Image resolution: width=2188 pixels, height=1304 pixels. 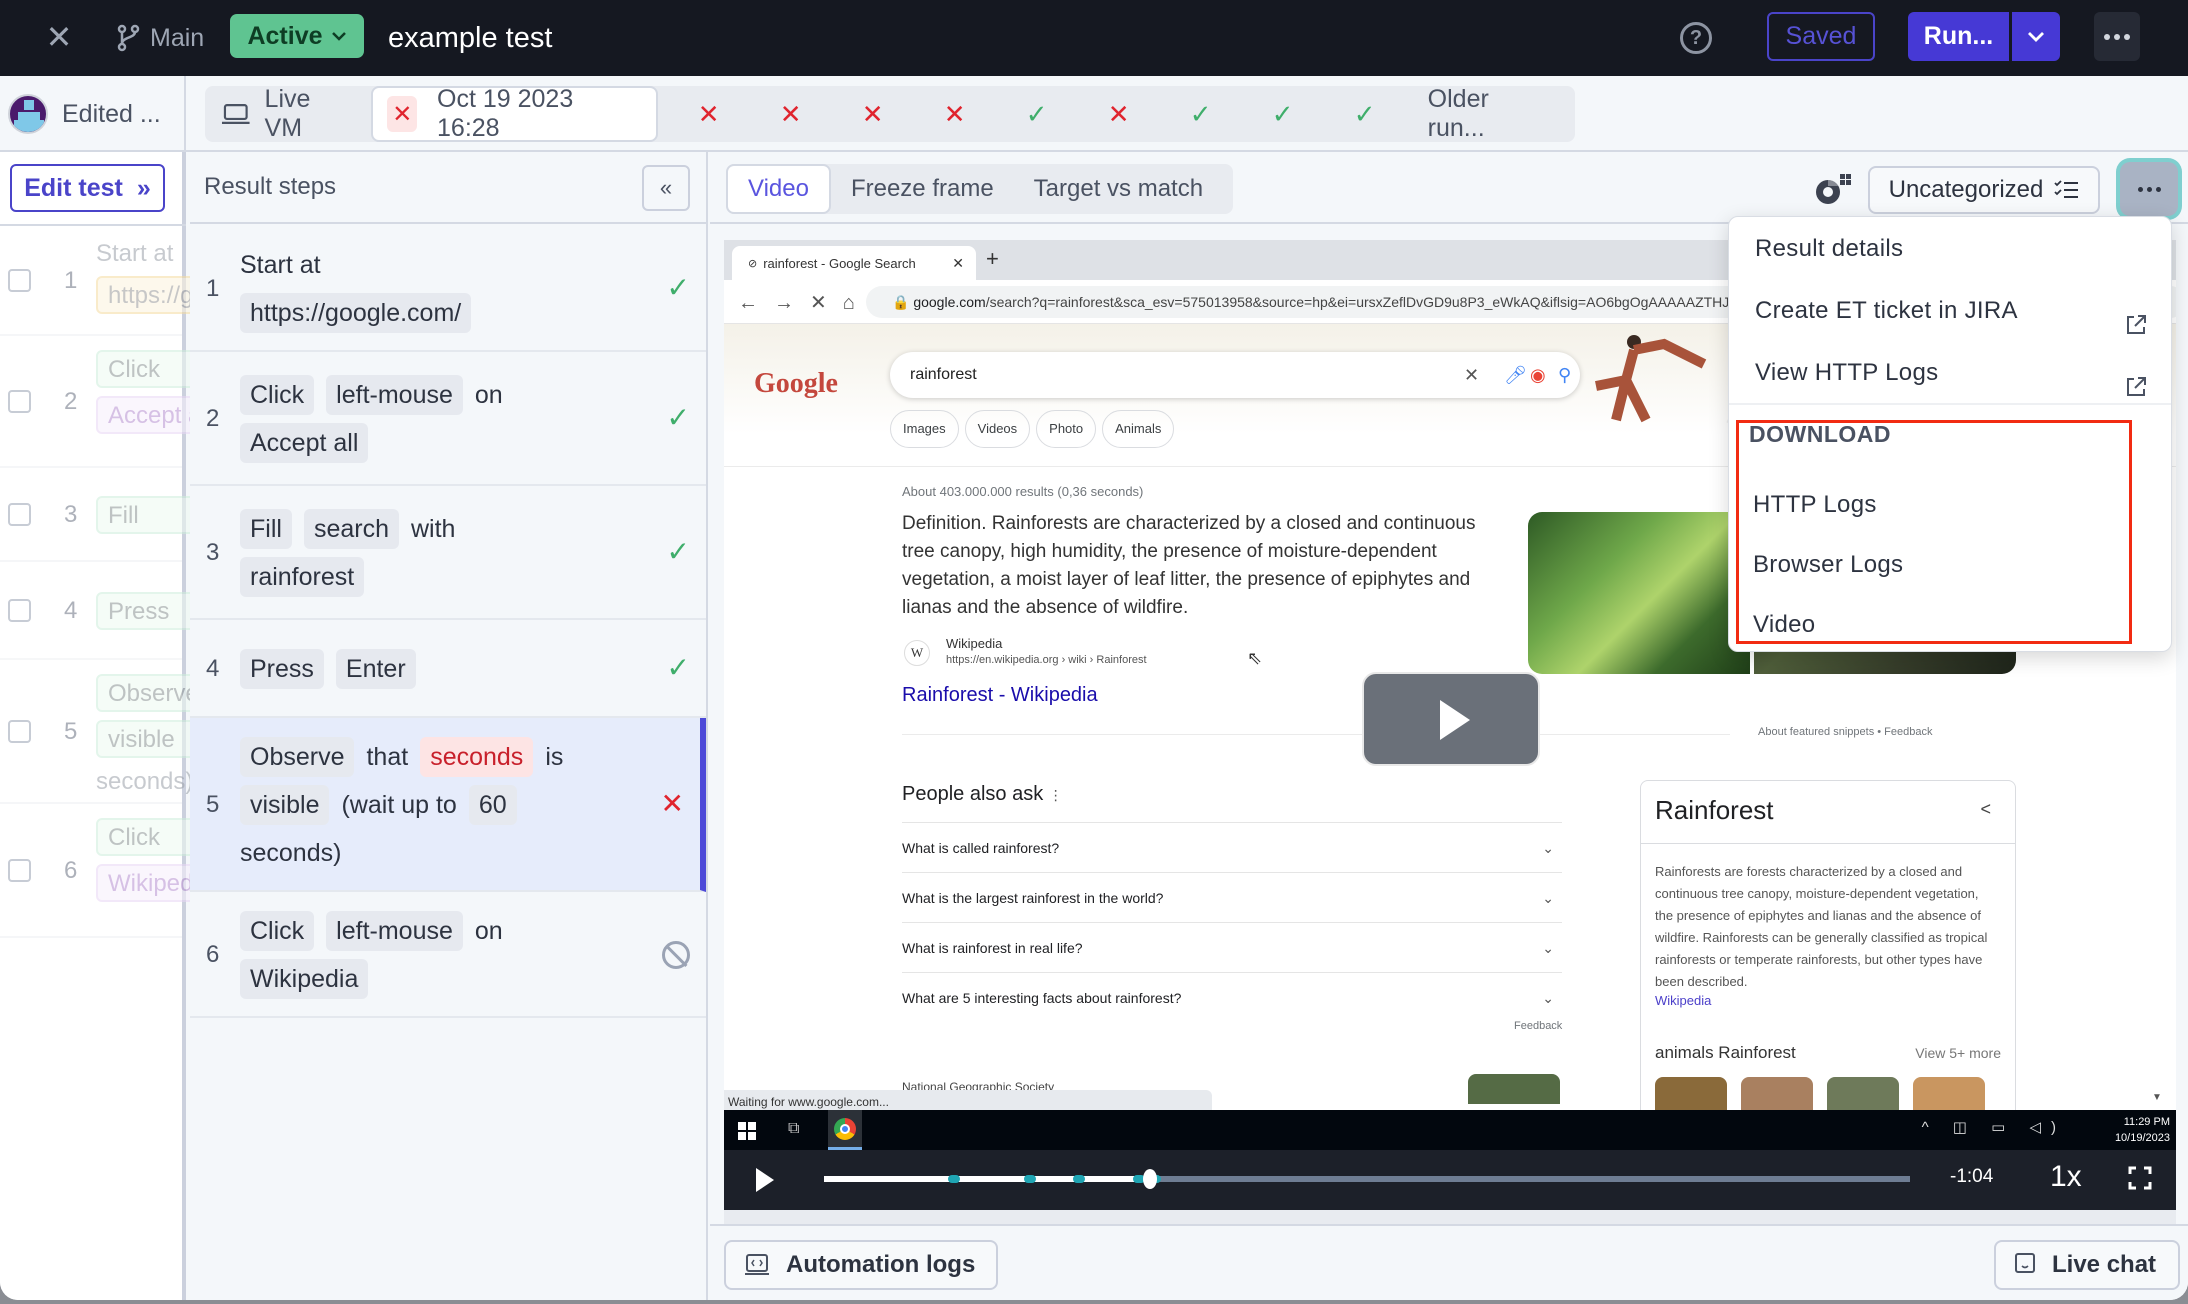 What do you see at coordinates (1201, 114) in the screenshot?
I see `run-tab-7: ✓` at bounding box center [1201, 114].